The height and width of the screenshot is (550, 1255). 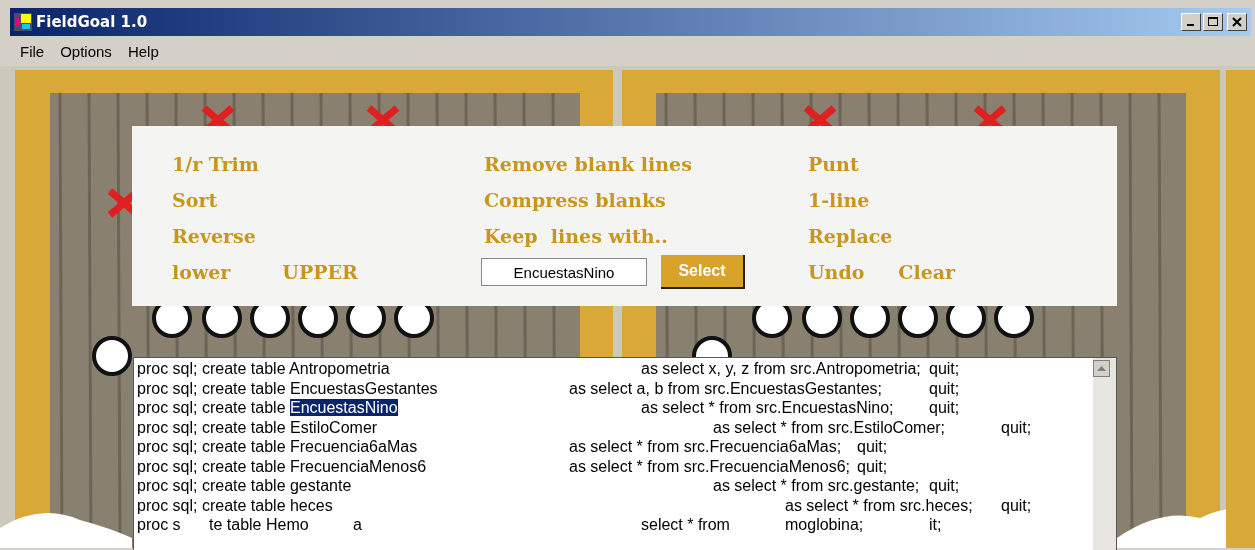 I want to click on filter-input: EncuestasNino, so click(x=564, y=272).